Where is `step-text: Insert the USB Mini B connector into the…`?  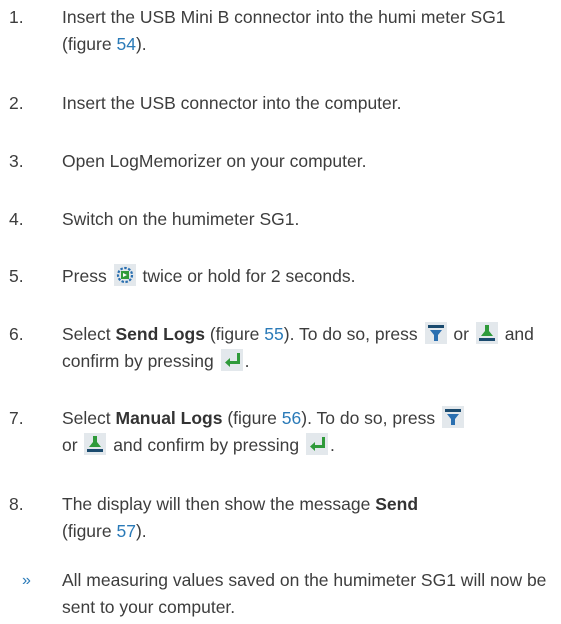 step-text: Insert the USB Mini B connector into the… is located at coordinates (304, 31).